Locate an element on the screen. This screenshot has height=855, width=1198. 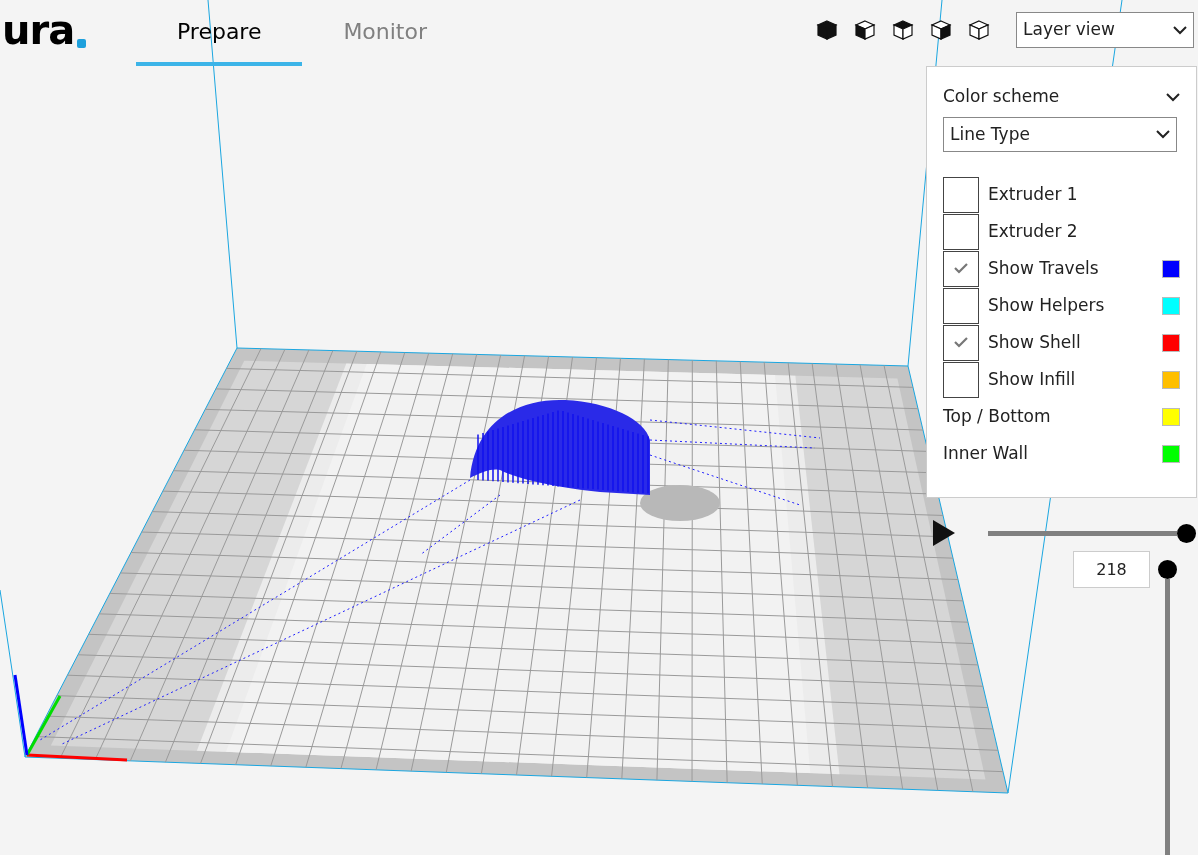
line-type-dropdown: Line Type is located at coordinates (1060, 134).